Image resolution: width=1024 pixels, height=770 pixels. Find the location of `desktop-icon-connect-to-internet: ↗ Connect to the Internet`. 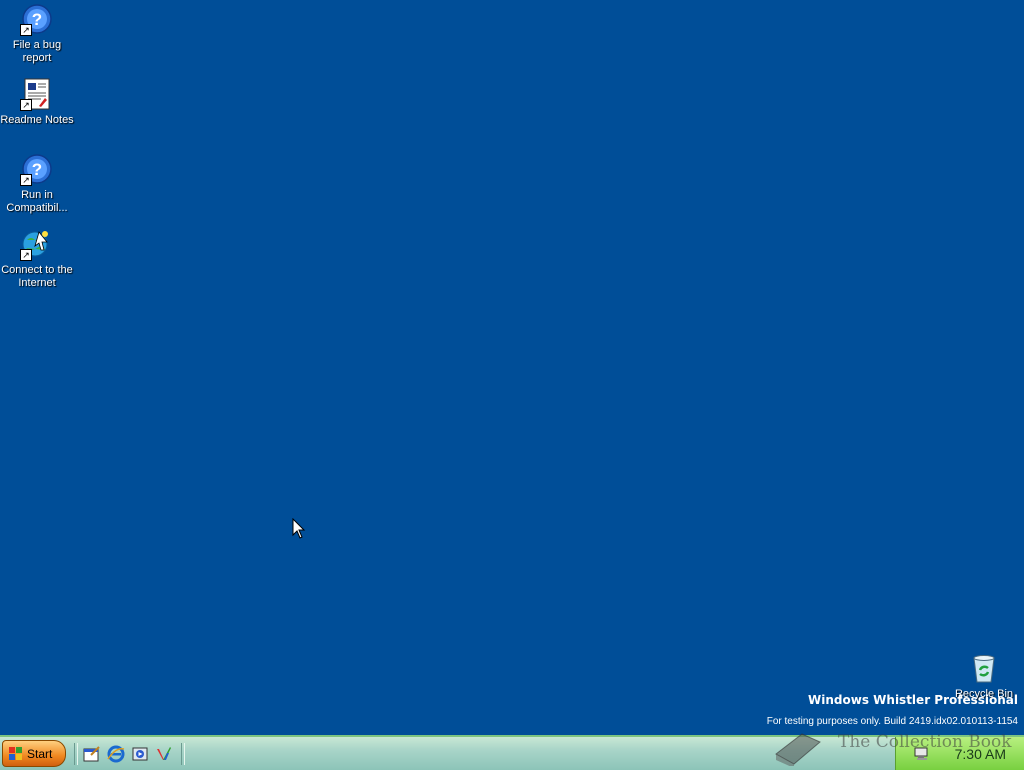

desktop-icon-connect-to-internet: ↗ Connect to the Internet is located at coordinates (37, 259).